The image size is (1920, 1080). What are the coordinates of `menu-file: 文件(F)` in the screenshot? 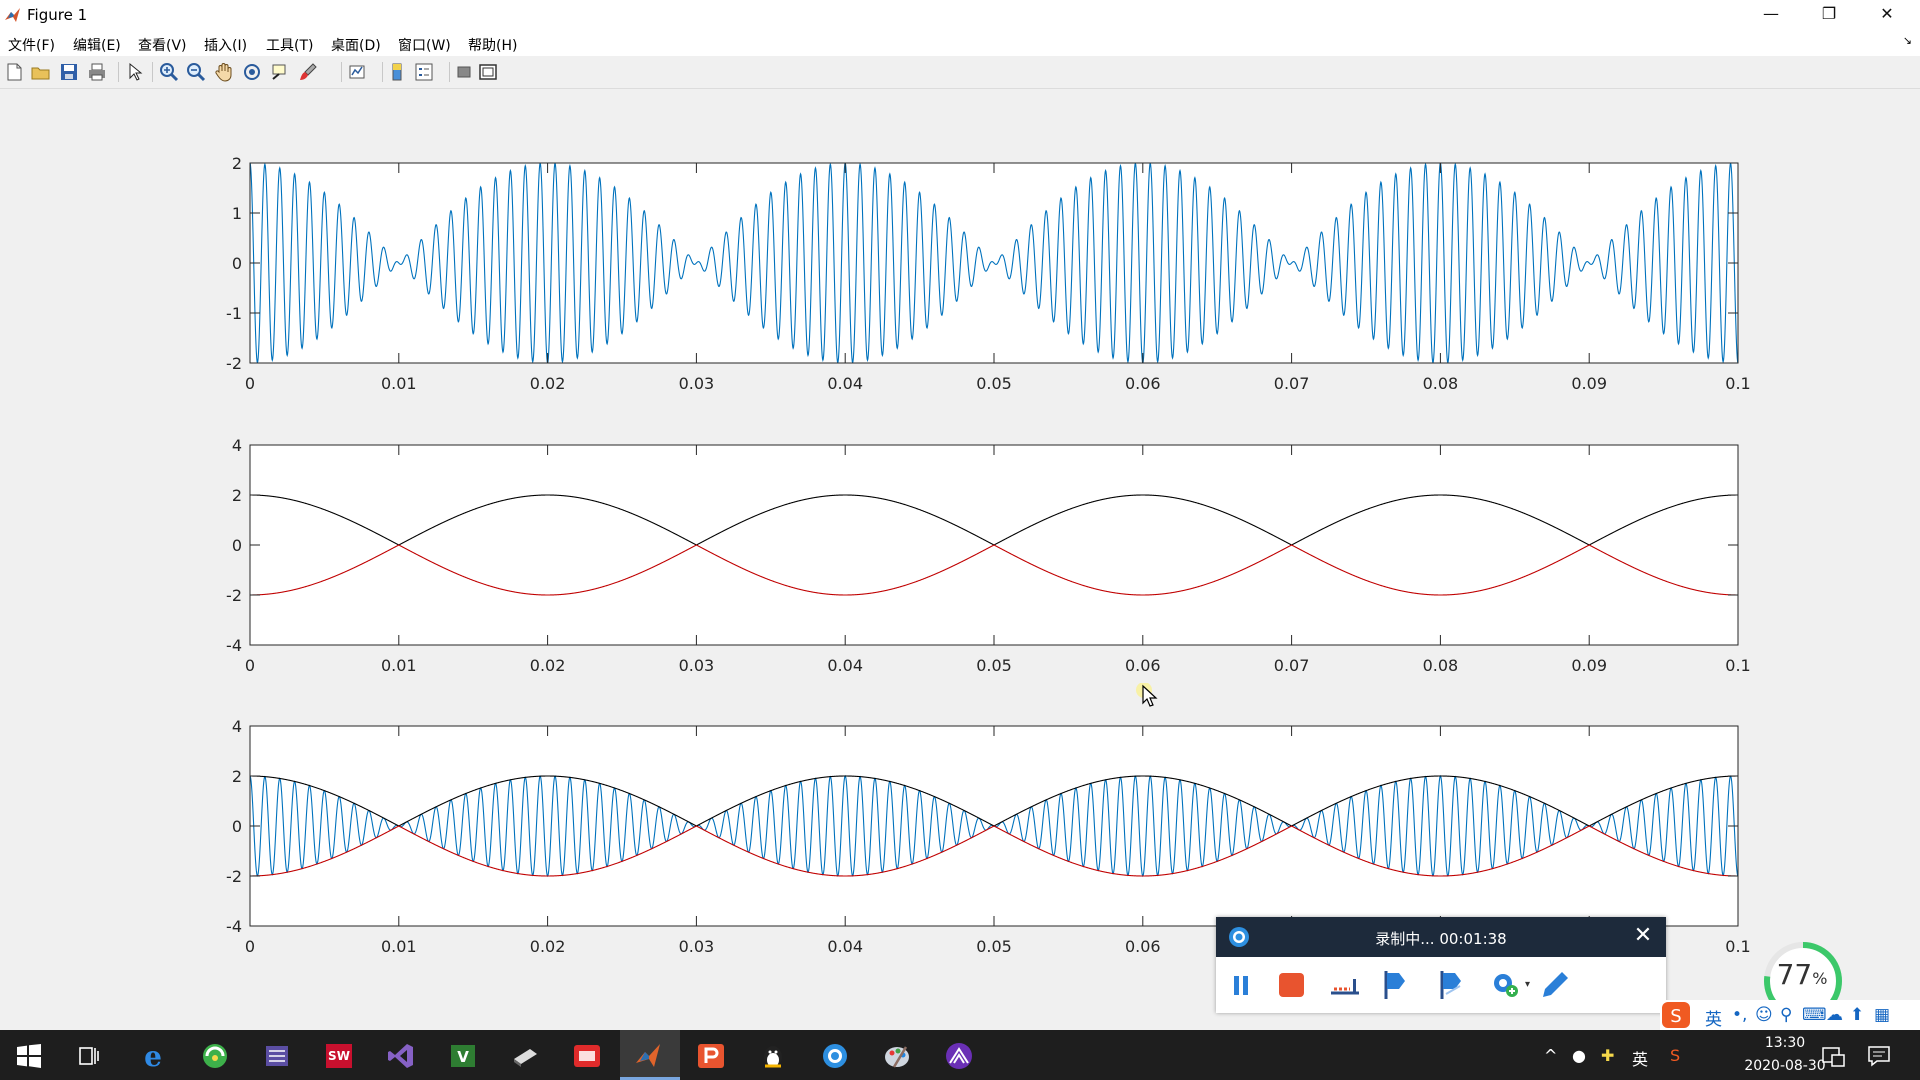 It's located at (31, 45).